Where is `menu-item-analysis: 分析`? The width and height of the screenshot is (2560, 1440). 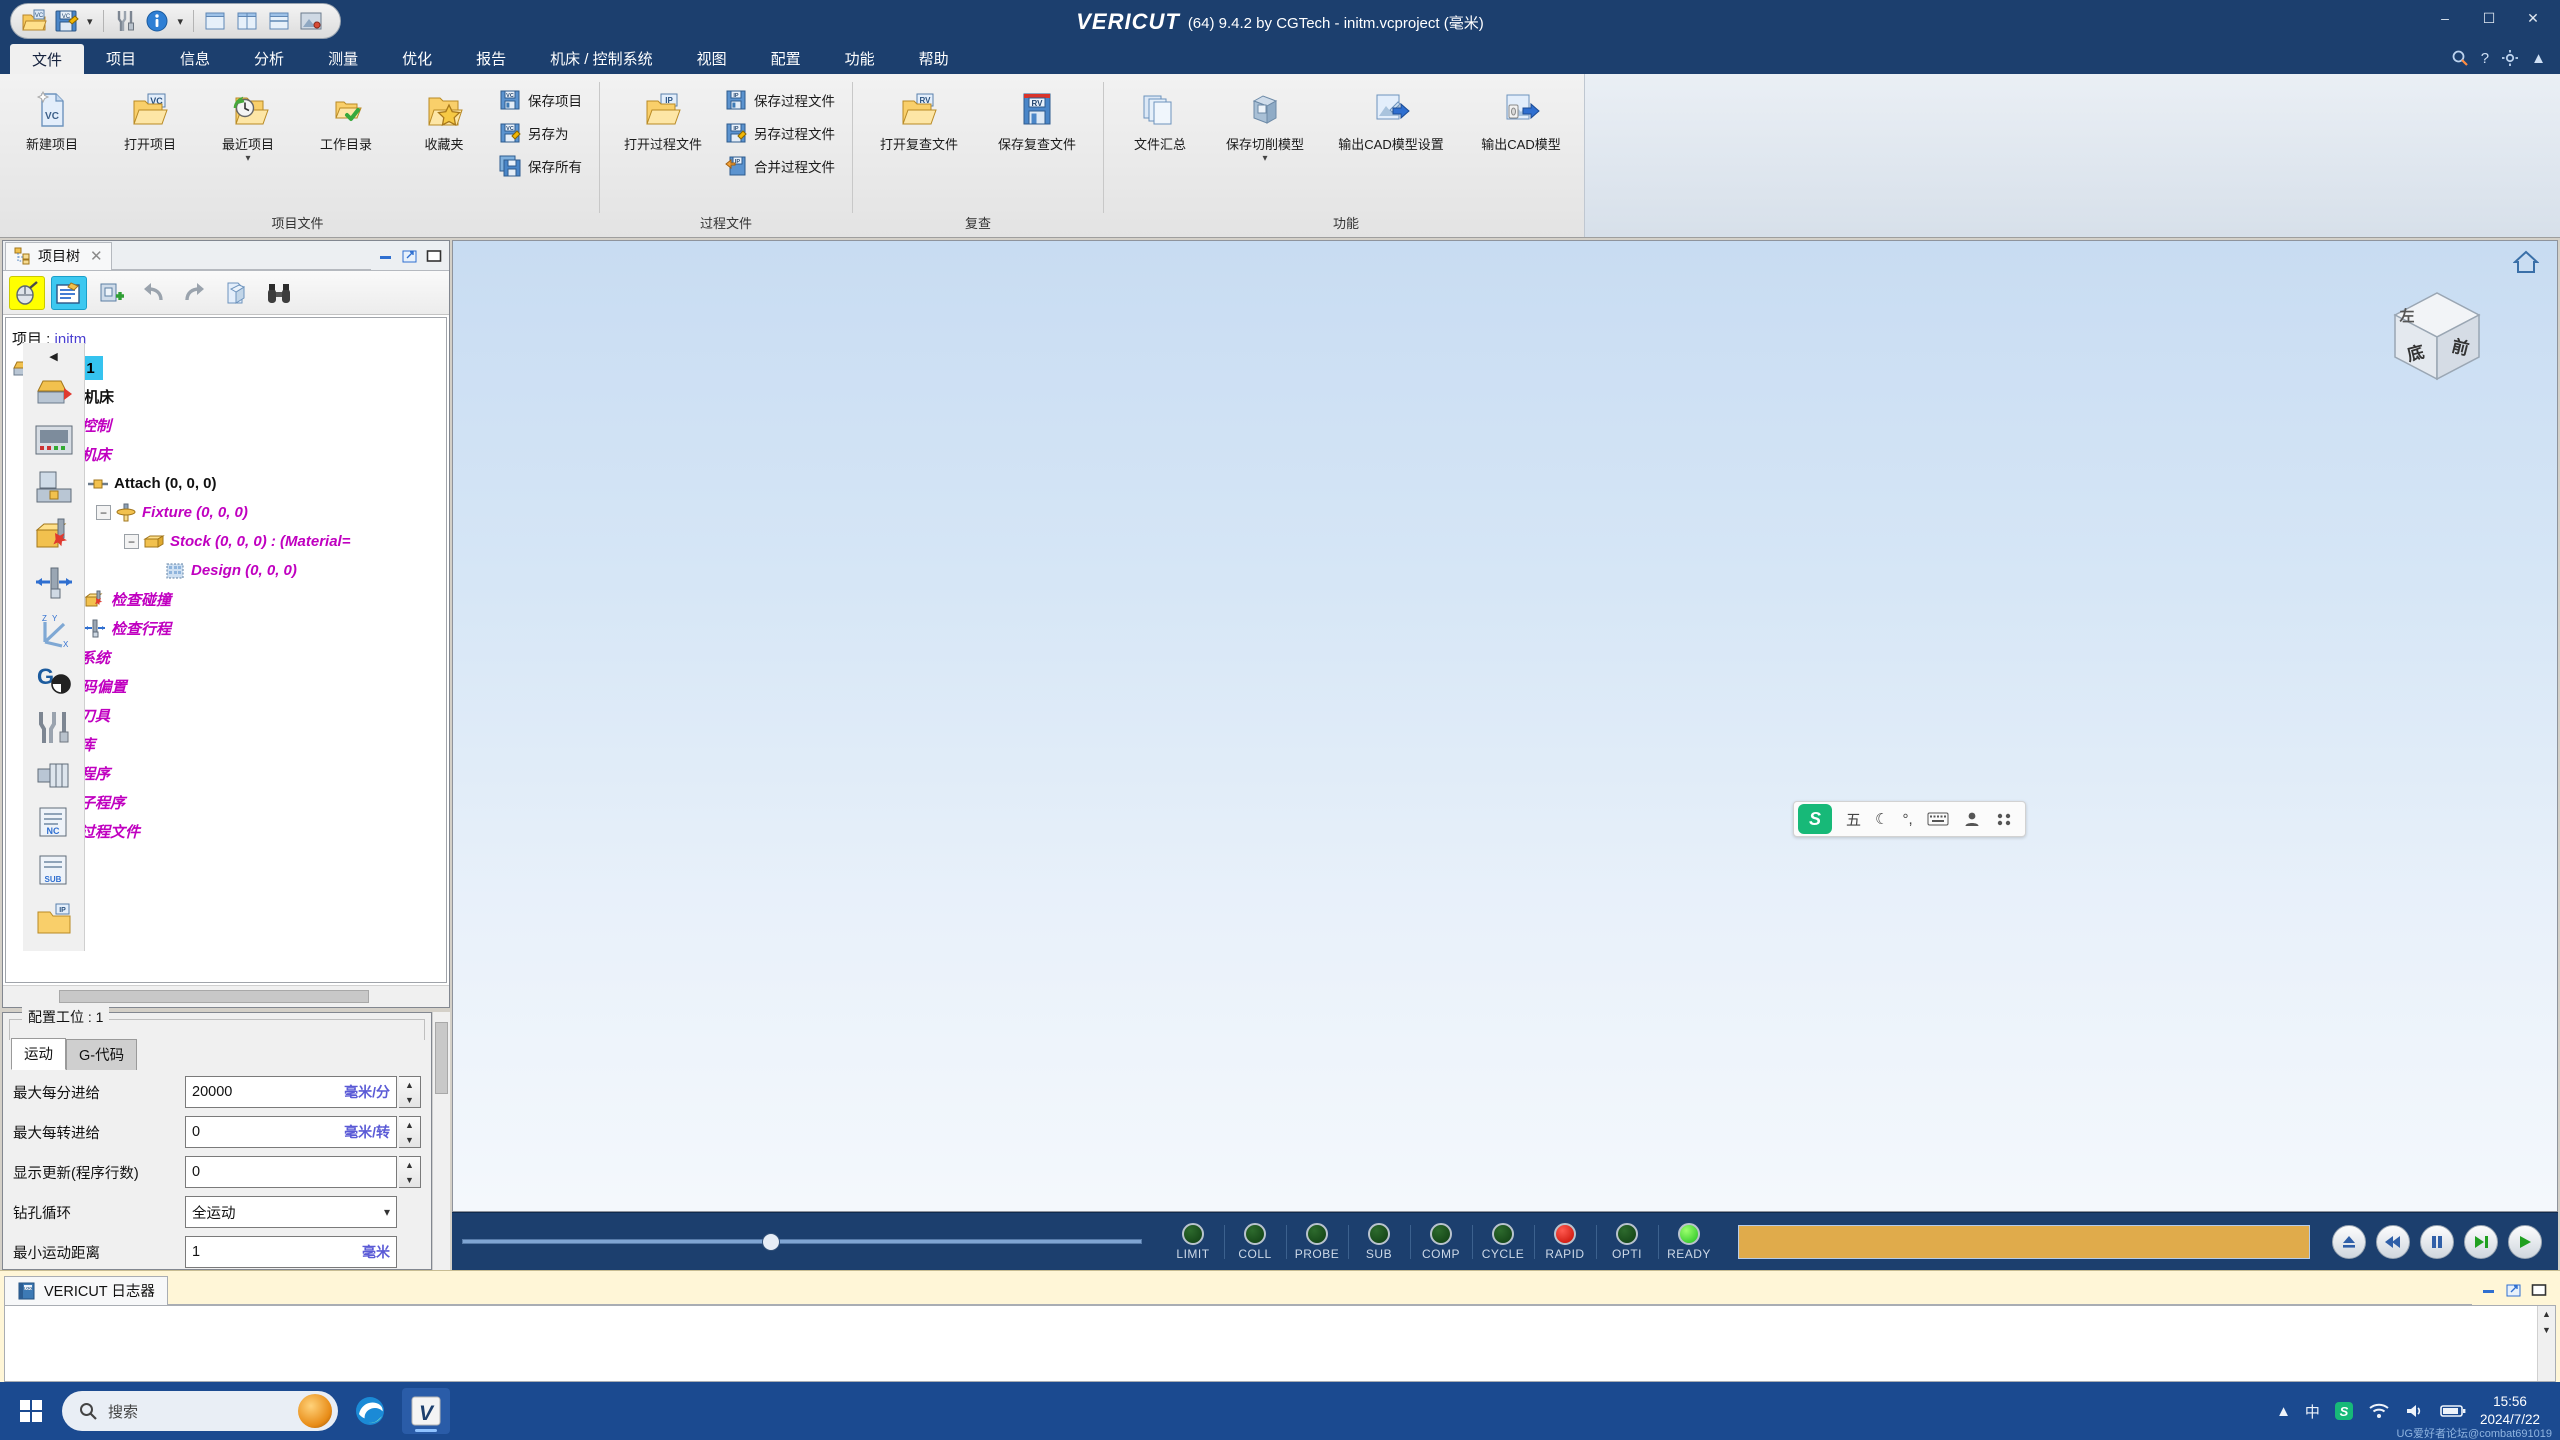
menu-item-analysis: 分析 is located at coordinates (269, 58).